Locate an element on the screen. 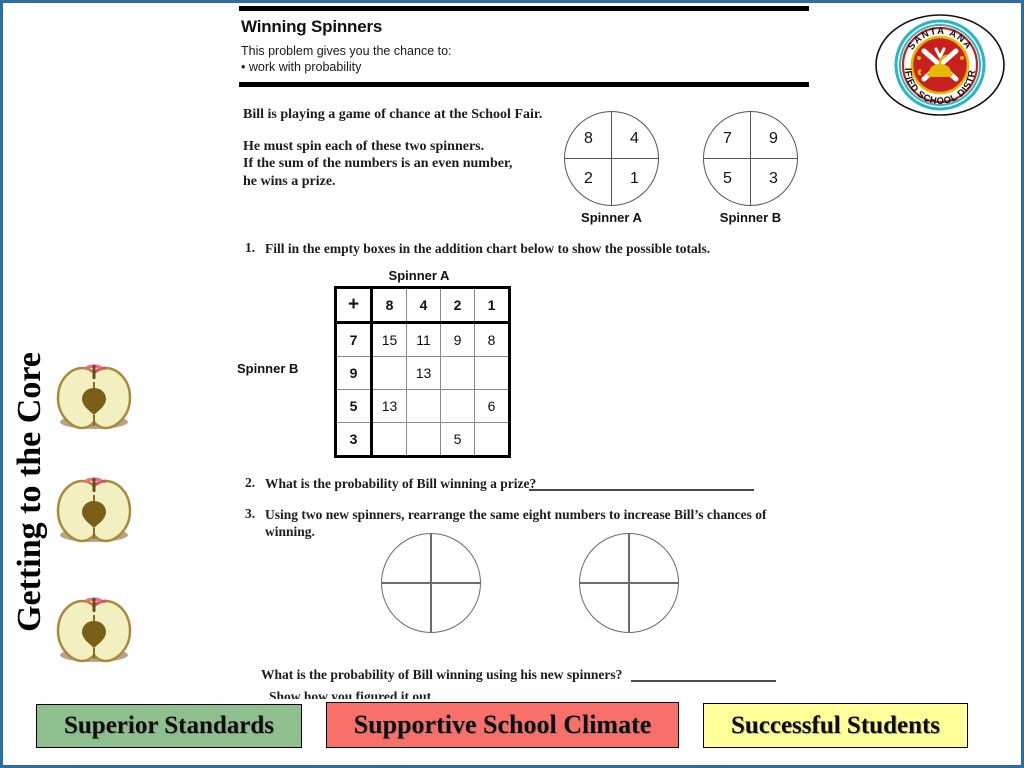 The height and width of the screenshot is (768, 1024). left-rail: Getting to the Core is located at coordinates (73, 513).